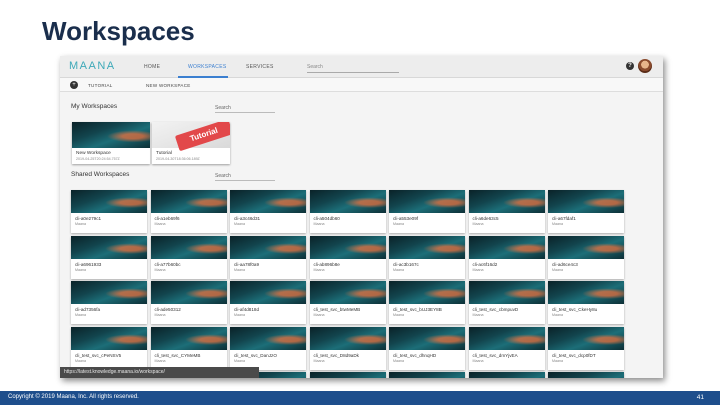 The image size is (720, 405). What do you see at coordinates (564, 218) in the screenshot?
I see `workspace-name: cli-a67fdaf1` at bounding box center [564, 218].